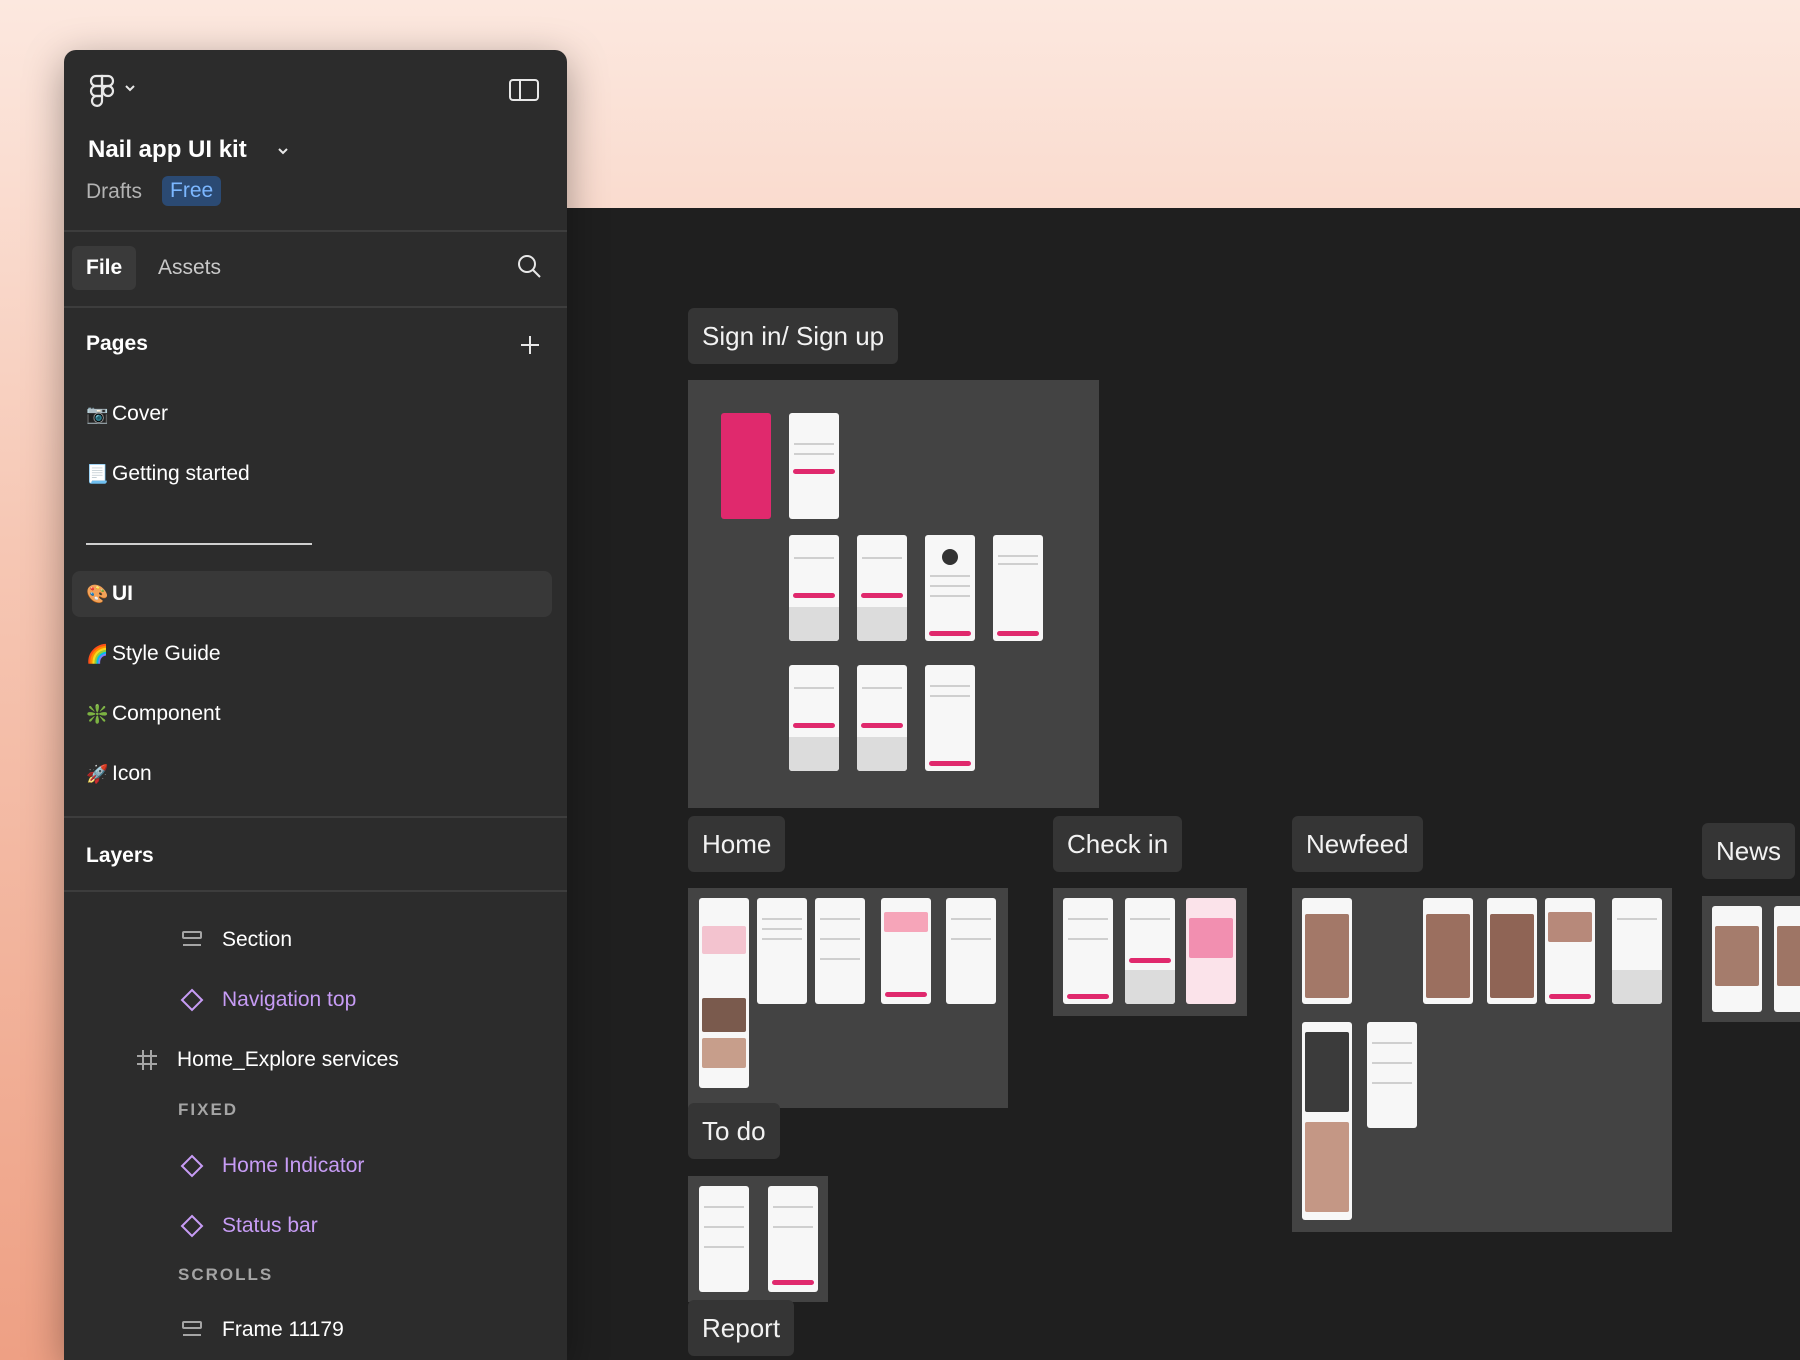 This screenshot has height=1360, width=1800. Describe the element at coordinates (293, 1166) in the screenshot. I see `layer-home-indicator: Home Indicator` at that location.